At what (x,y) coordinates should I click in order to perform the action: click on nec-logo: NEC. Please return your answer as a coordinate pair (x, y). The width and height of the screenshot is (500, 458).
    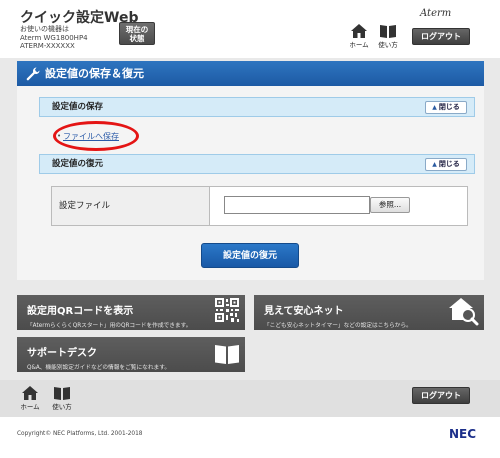
    Looking at the image, I should click on (463, 434).